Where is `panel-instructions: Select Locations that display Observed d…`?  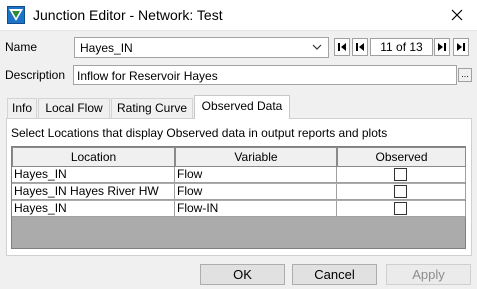 panel-instructions: Select Locations that display Observed d… is located at coordinates (199, 133).